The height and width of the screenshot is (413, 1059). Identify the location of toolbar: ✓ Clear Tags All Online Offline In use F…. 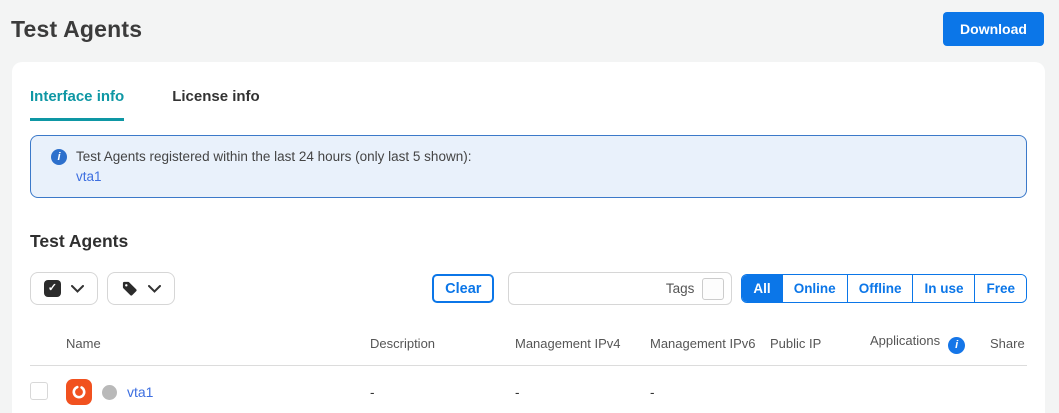
(528, 288).